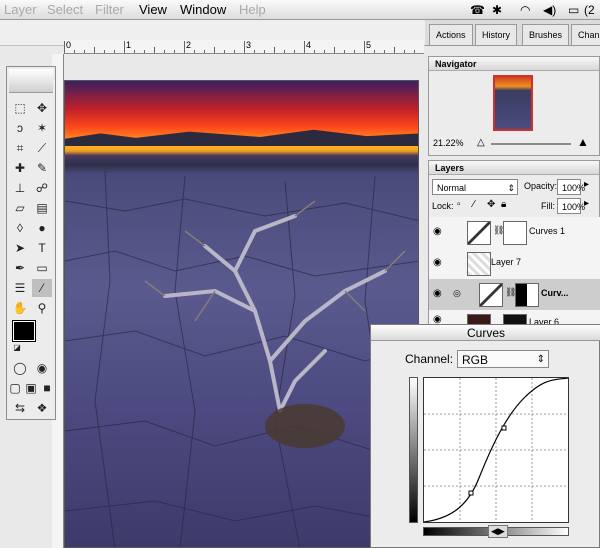 This screenshot has width=600, height=548. Describe the element at coordinates (42, 148) in the screenshot. I see `slice-tool-icon: ⟋` at that location.